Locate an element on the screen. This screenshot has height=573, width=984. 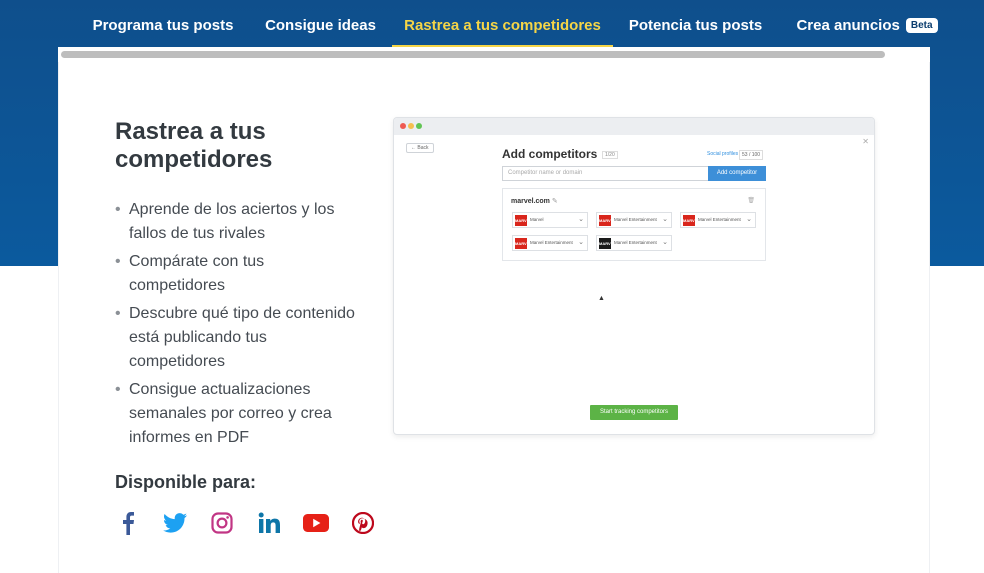
tab-rastrea-competidores: Rastrea a tus competidores is located at coordinates (502, 24).